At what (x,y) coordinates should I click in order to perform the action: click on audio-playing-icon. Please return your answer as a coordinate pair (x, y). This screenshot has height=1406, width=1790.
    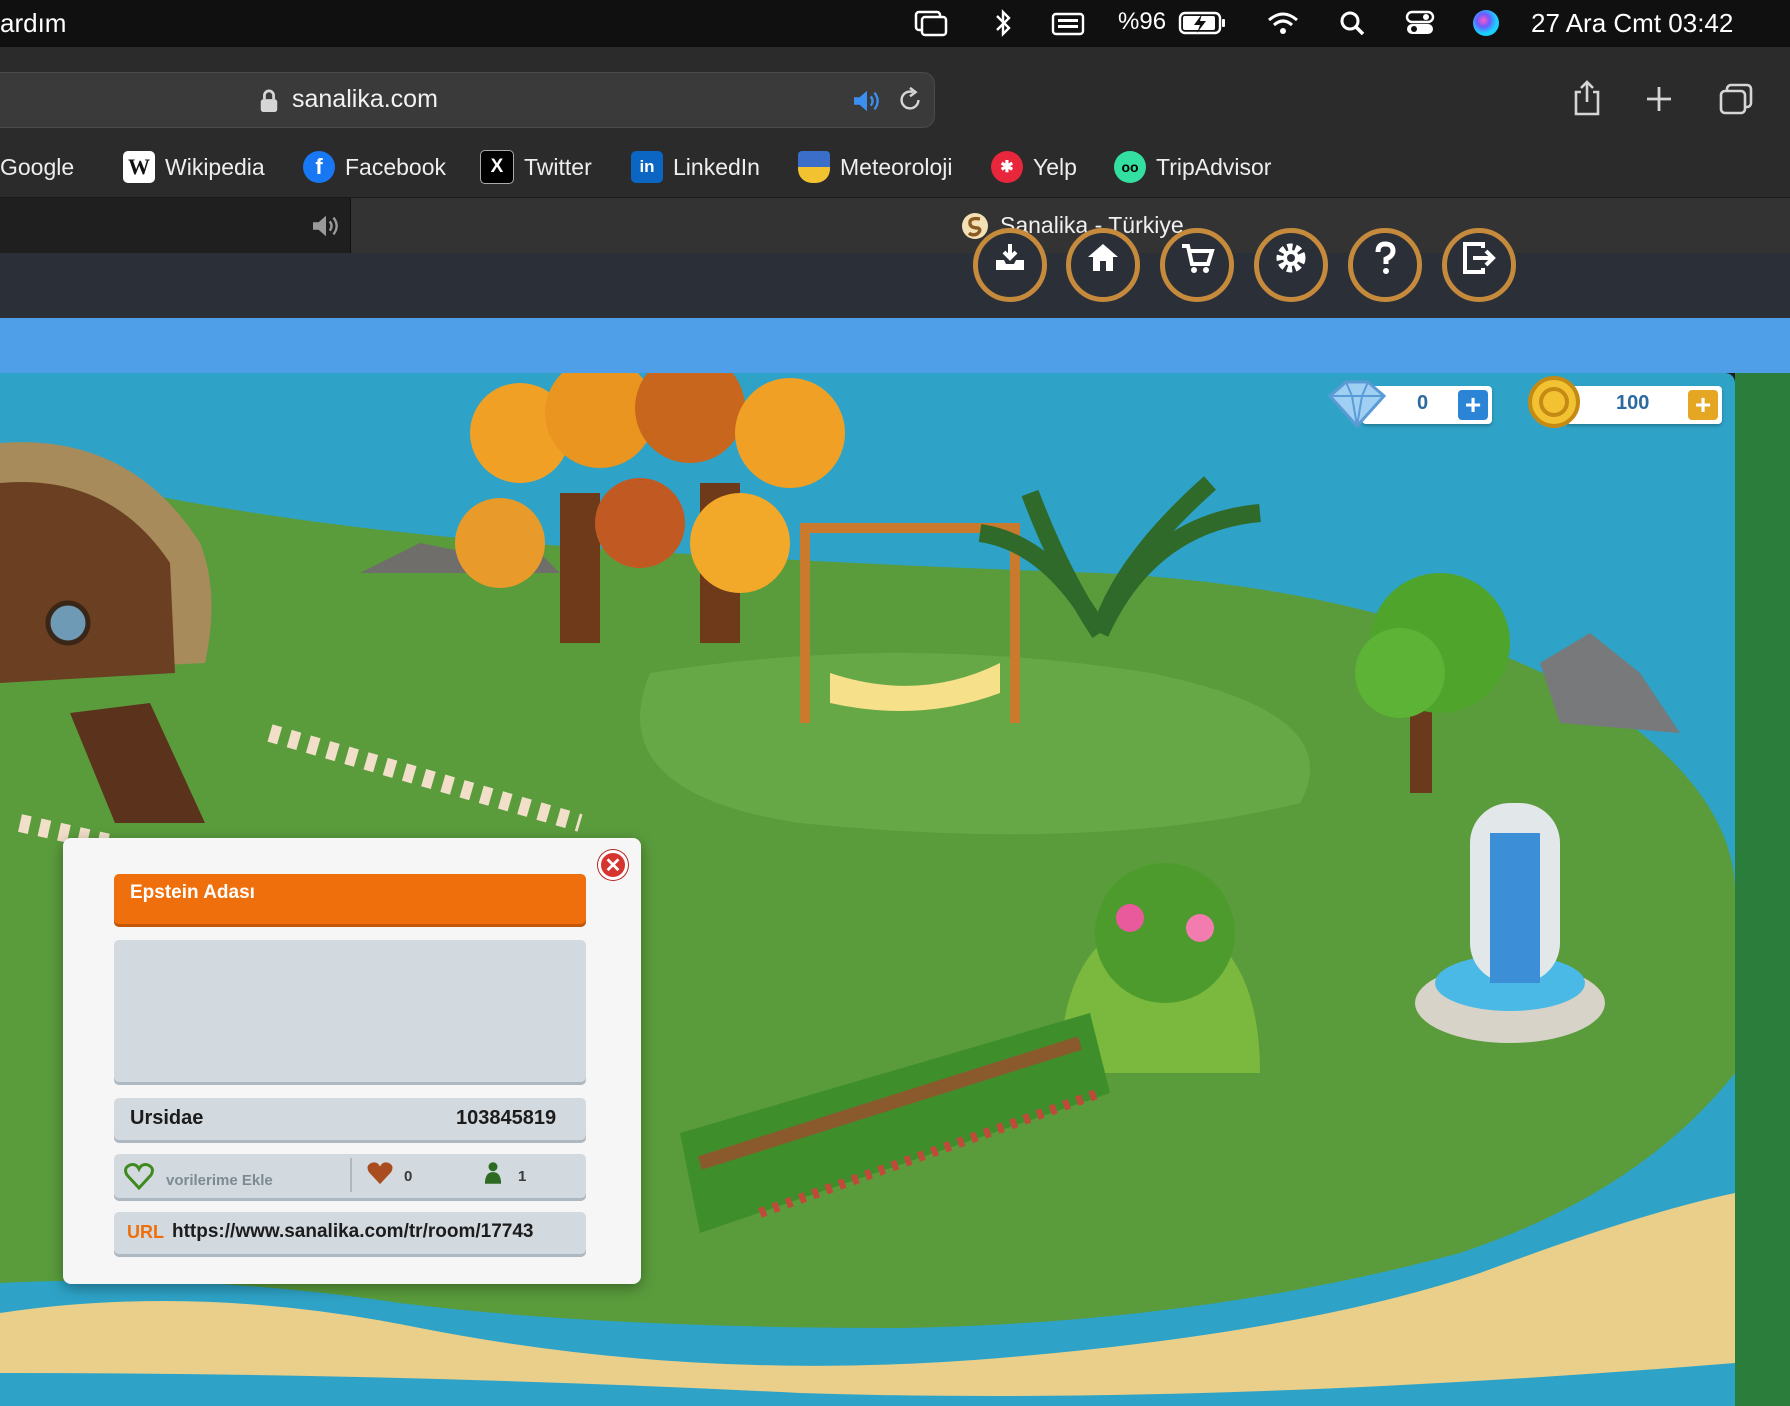
    Looking at the image, I should click on (867, 103).